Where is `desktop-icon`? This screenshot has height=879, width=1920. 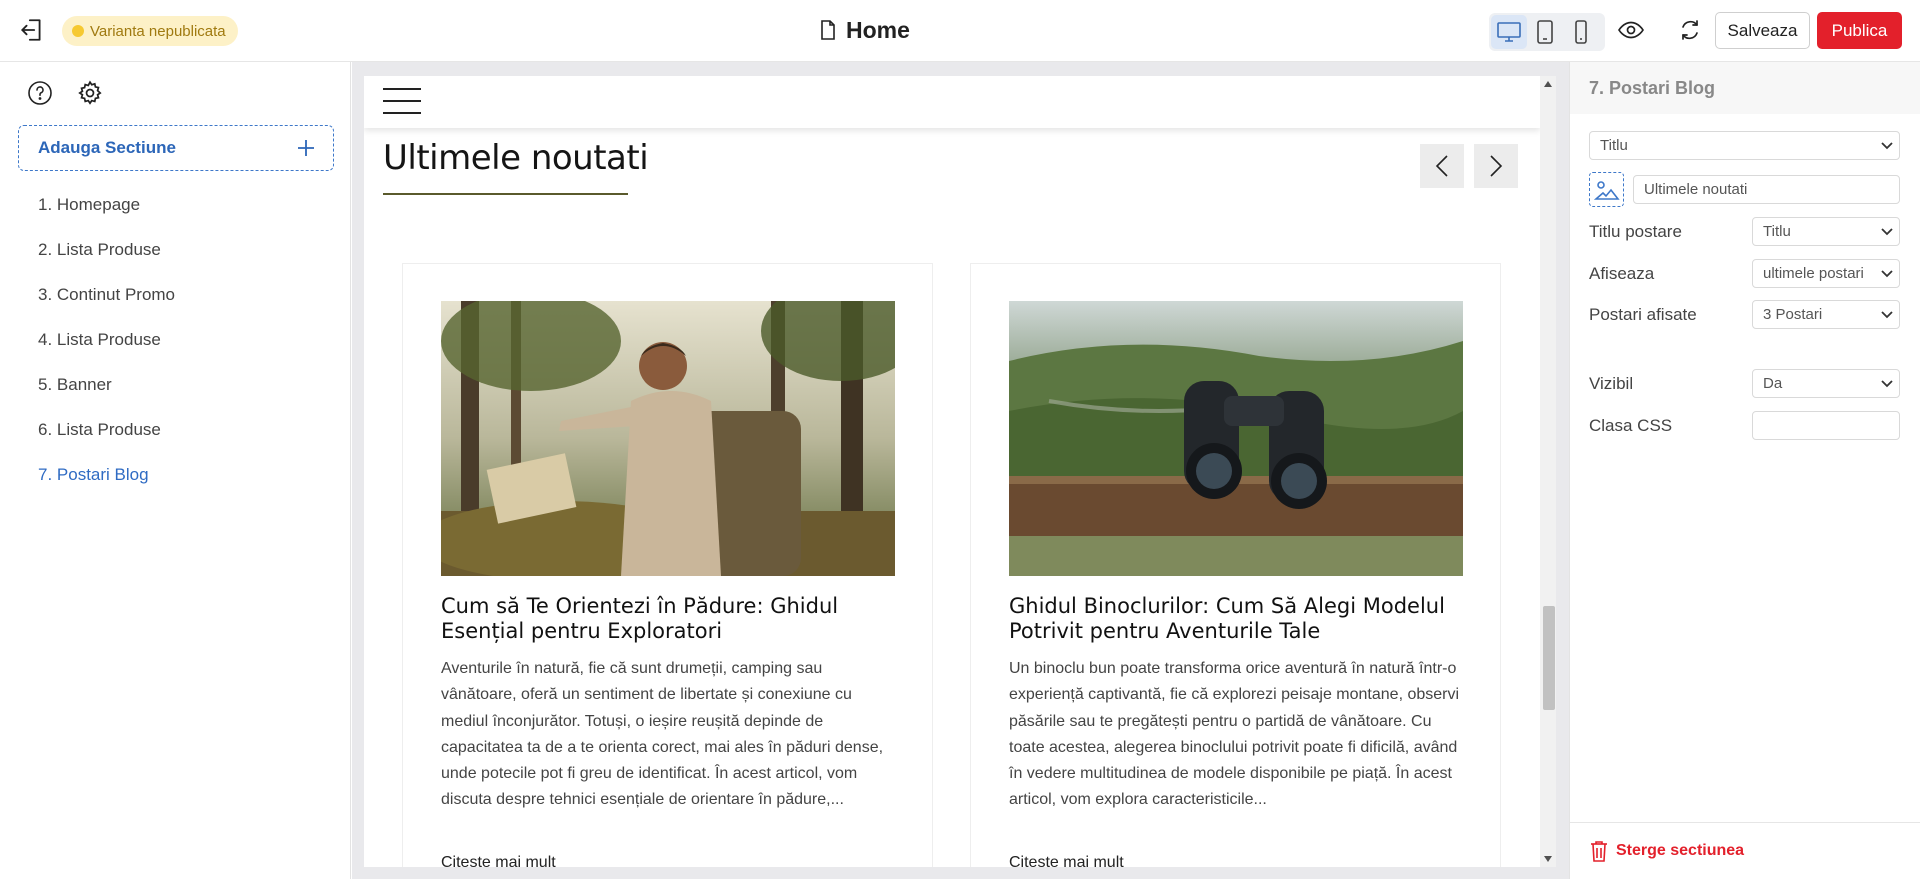
desktop-icon is located at coordinates (1509, 32).